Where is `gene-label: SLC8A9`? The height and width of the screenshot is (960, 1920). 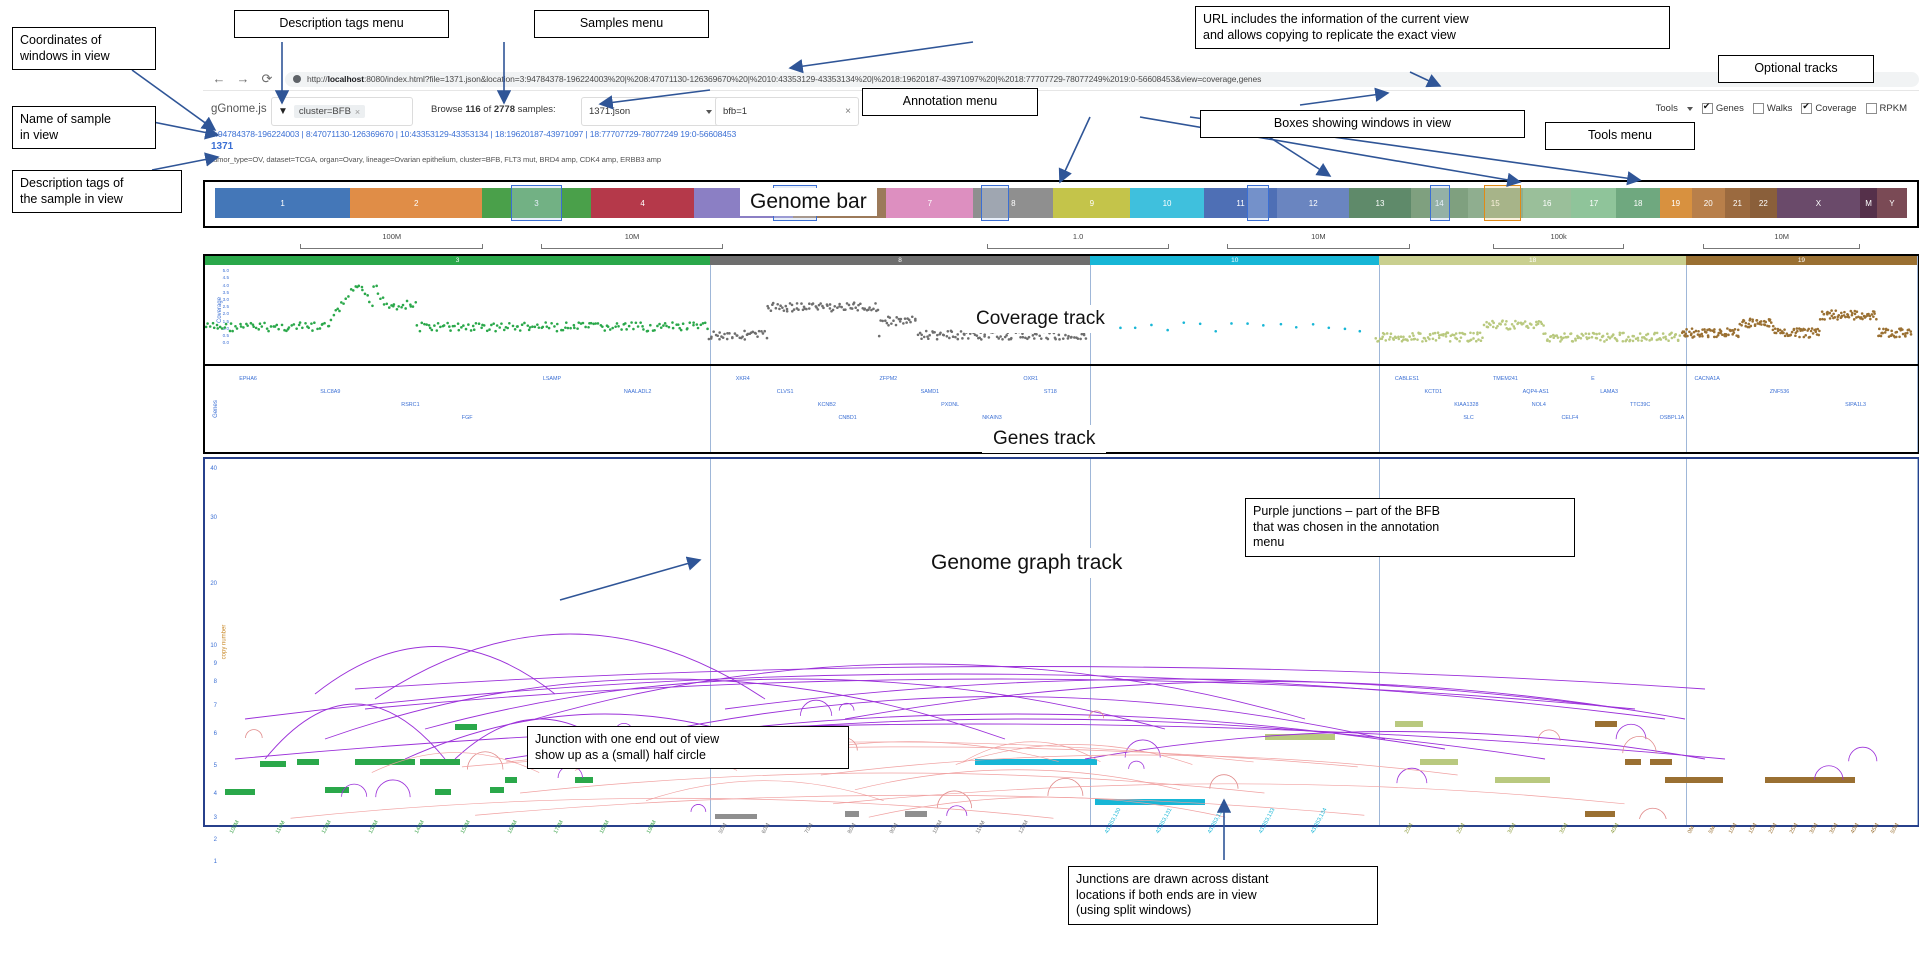
gene-label: SLC8A9 is located at coordinates (330, 392).